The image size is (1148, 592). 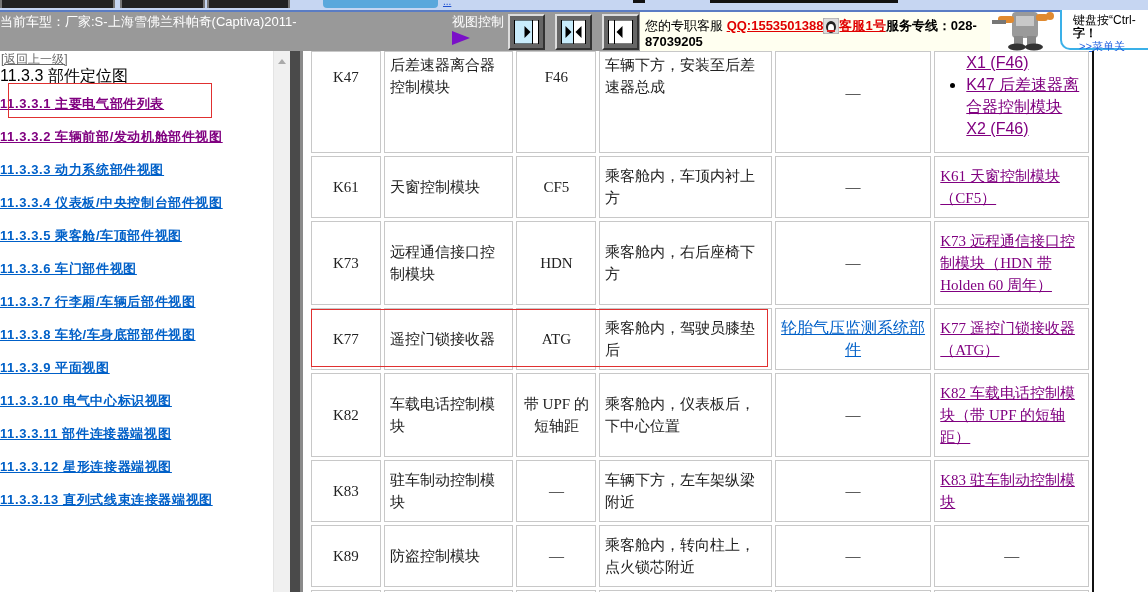 I want to click on section-link: 11.3.3.5 乘客舱/车顶部件视图, so click(x=91, y=236).